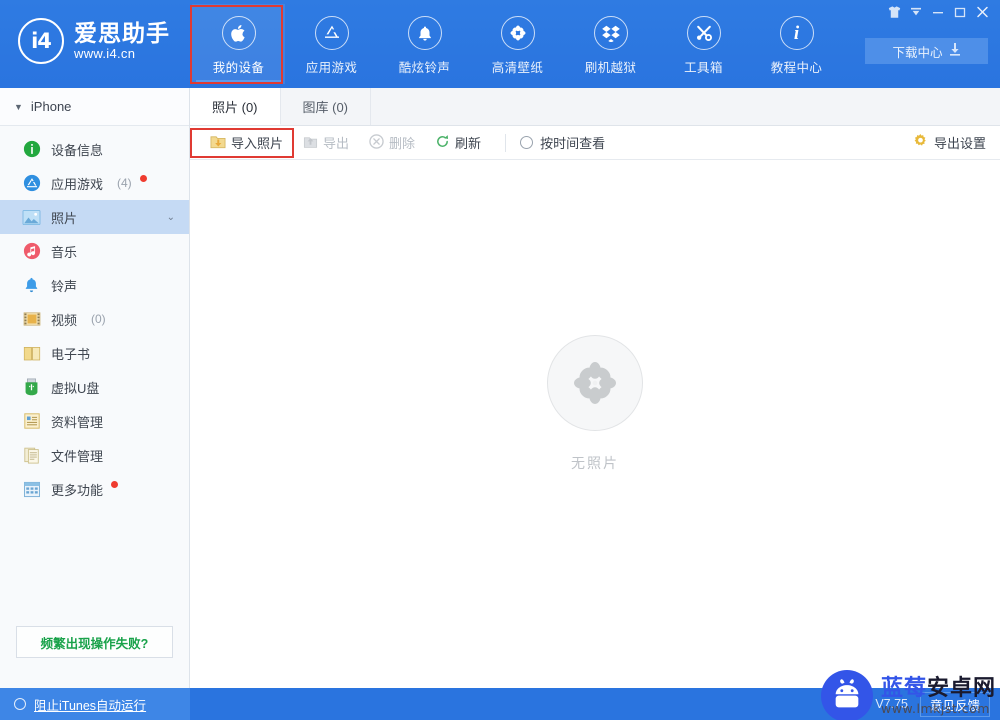 The width and height of the screenshot is (1000, 720). I want to click on file-manage-icon, so click(31, 455).